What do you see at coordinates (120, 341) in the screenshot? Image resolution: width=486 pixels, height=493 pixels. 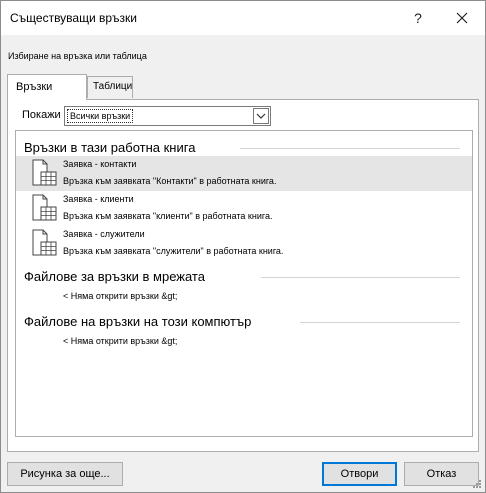 I see `computer-empty-message: < Няма открити връзки &gt;` at bounding box center [120, 341].